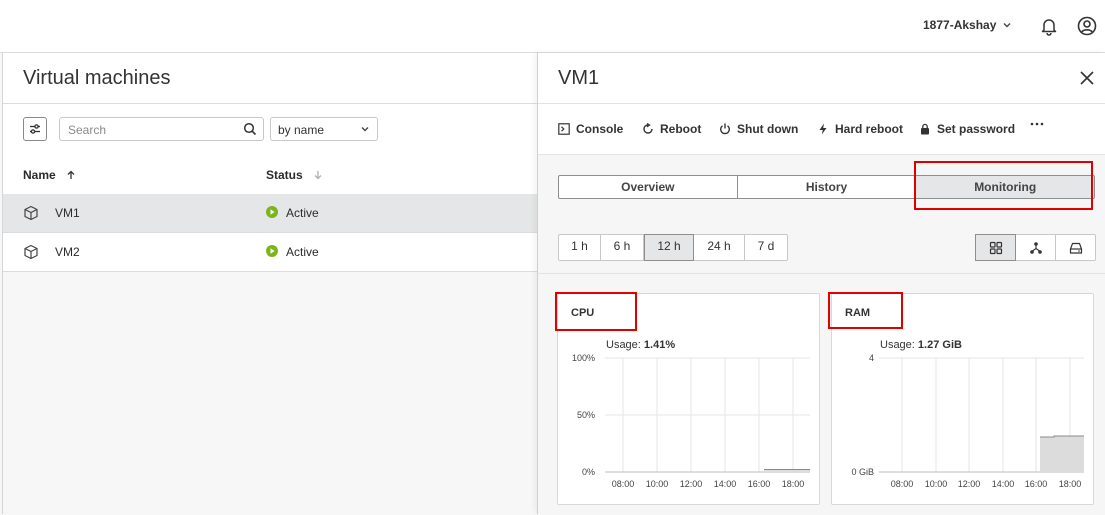  What do you see at coordinates (766, 247) in the screenshot?
I see `range-7d: 7 d` at bounding box center [766, 247].